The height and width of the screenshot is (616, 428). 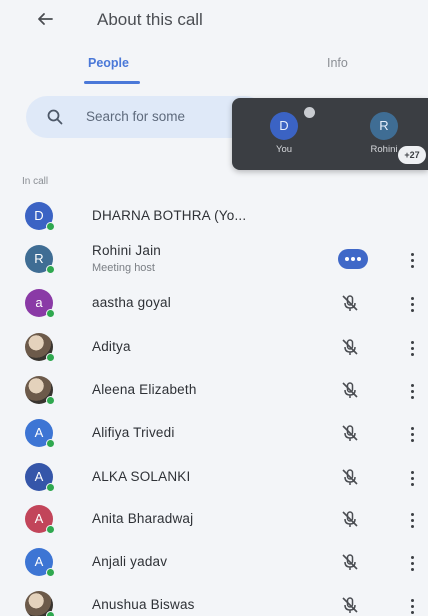 I want to click on avatar: R, so click(x=40, y=259).